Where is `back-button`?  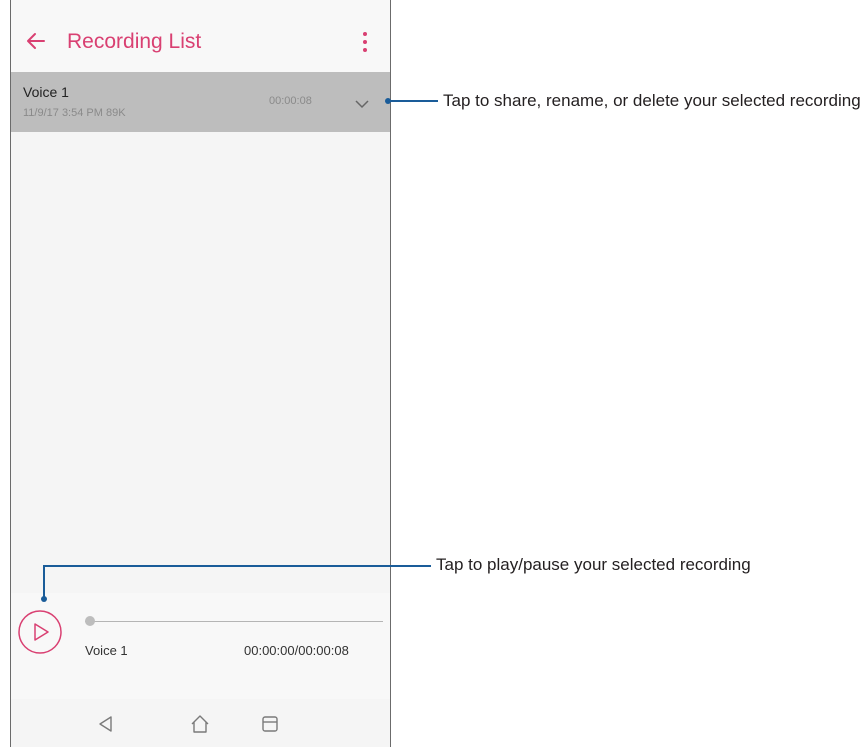
back-button is located at coordinates (36, 41).